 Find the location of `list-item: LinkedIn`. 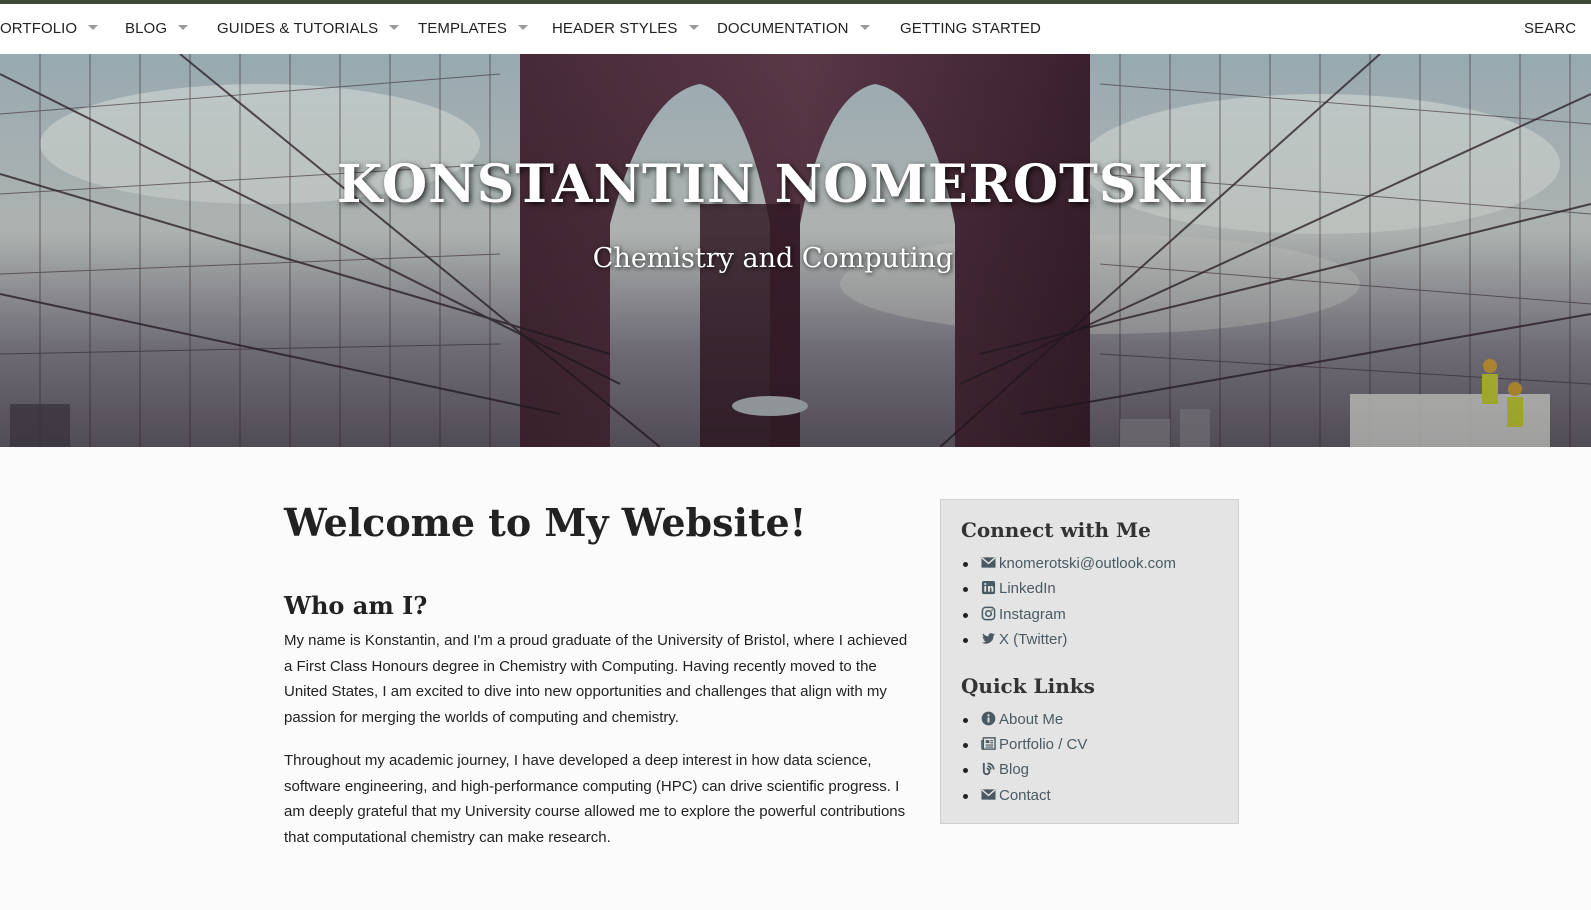

list-item: LinkedIn is located at coordinates (1089, 589).